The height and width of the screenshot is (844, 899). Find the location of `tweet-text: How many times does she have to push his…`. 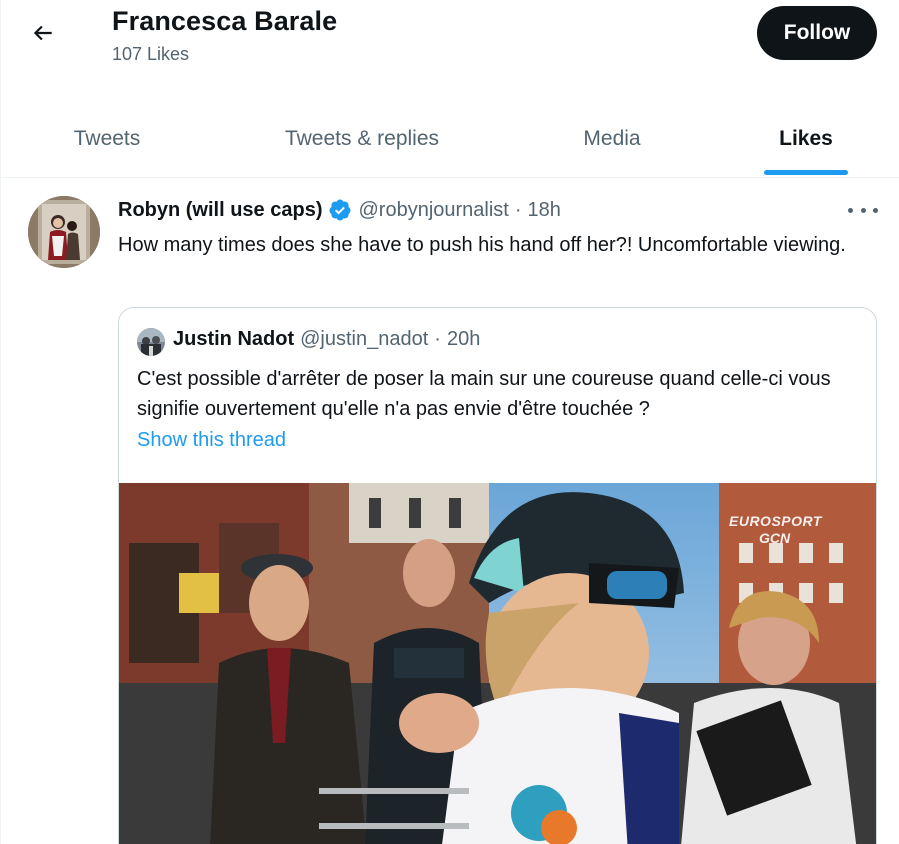

tweet-text: How many times does she have to push his… is located at coordinates (482, 245).